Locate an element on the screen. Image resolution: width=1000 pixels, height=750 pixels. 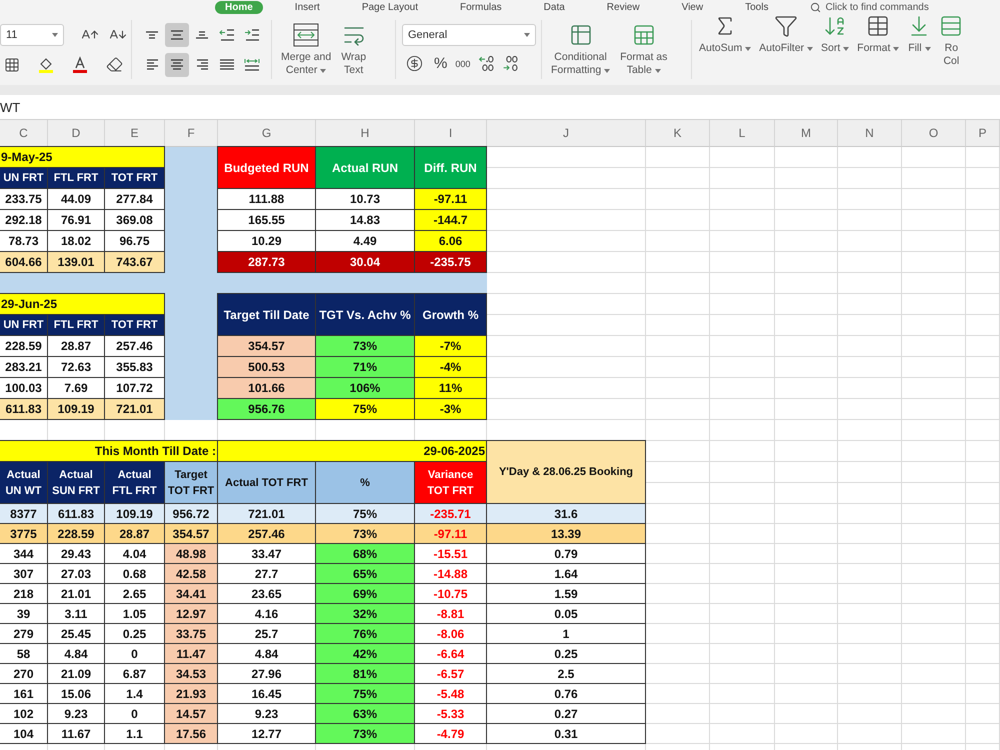
table-cell: 257.46 is located at coordinates (266, 533).